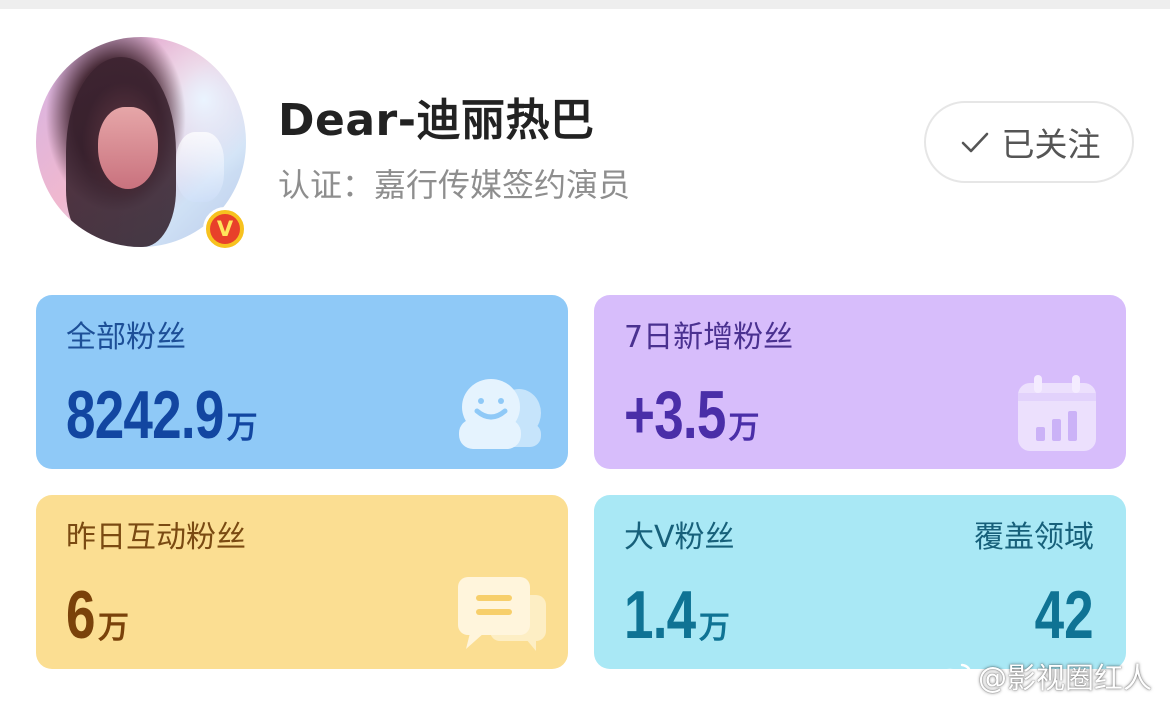 The image size is (1170, 705). Describe the element at coordinates (709, 337) in the screenshot. I see `new-fans-label: 7日新增粉丝` at that location.